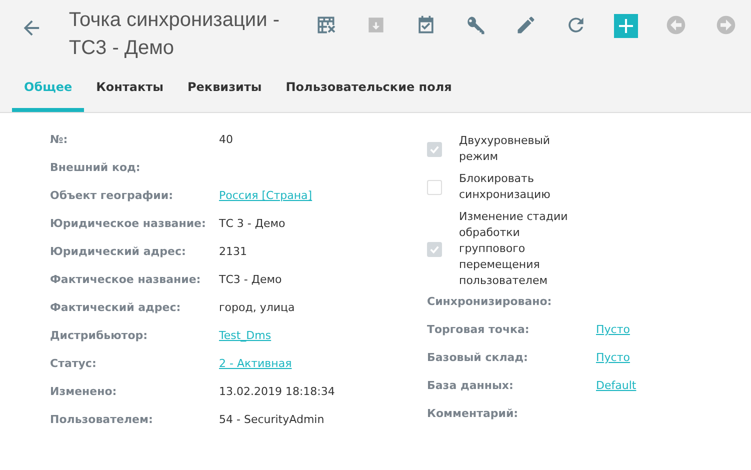 The image size is (751, 470). I want to click on checkbox-label: Блокировать синхронизацию, so click(505, 187).